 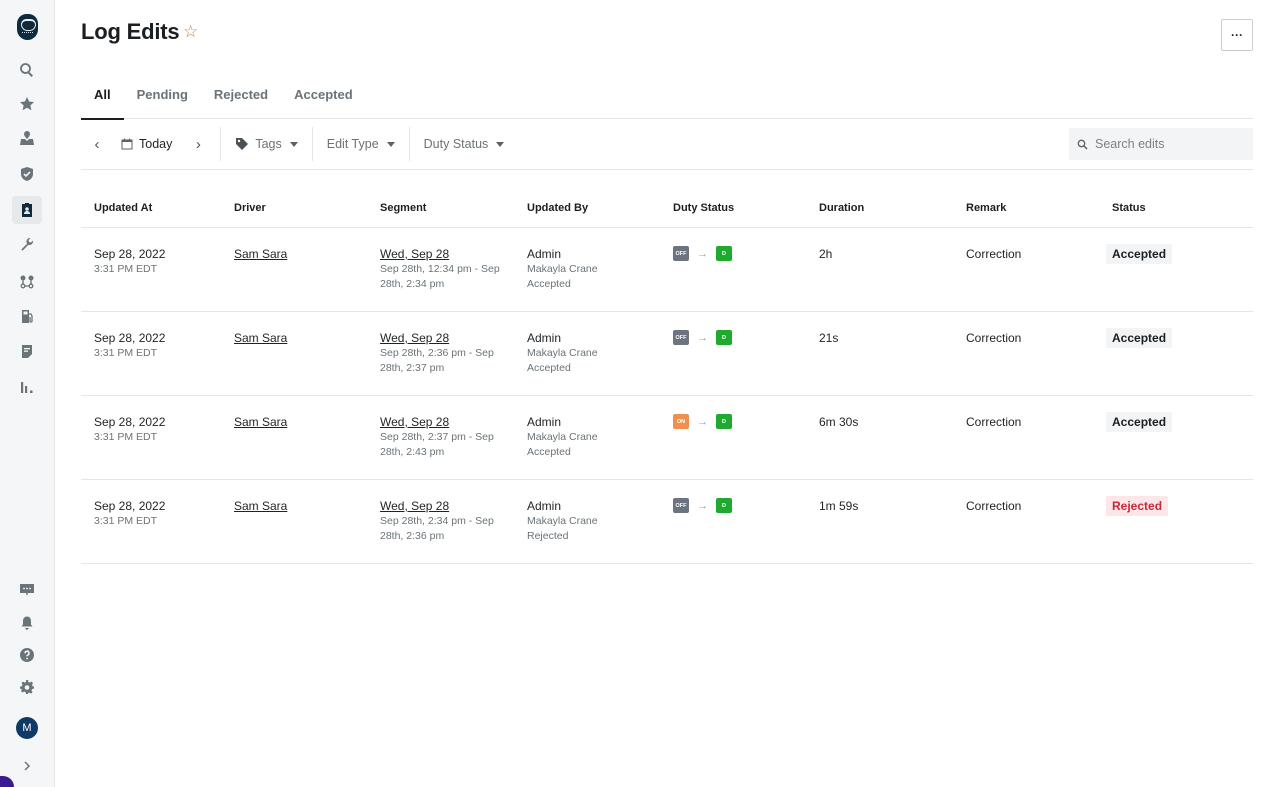 I want to click on duty-status-filter-button: Duty Status, so click(x=464, y=144).